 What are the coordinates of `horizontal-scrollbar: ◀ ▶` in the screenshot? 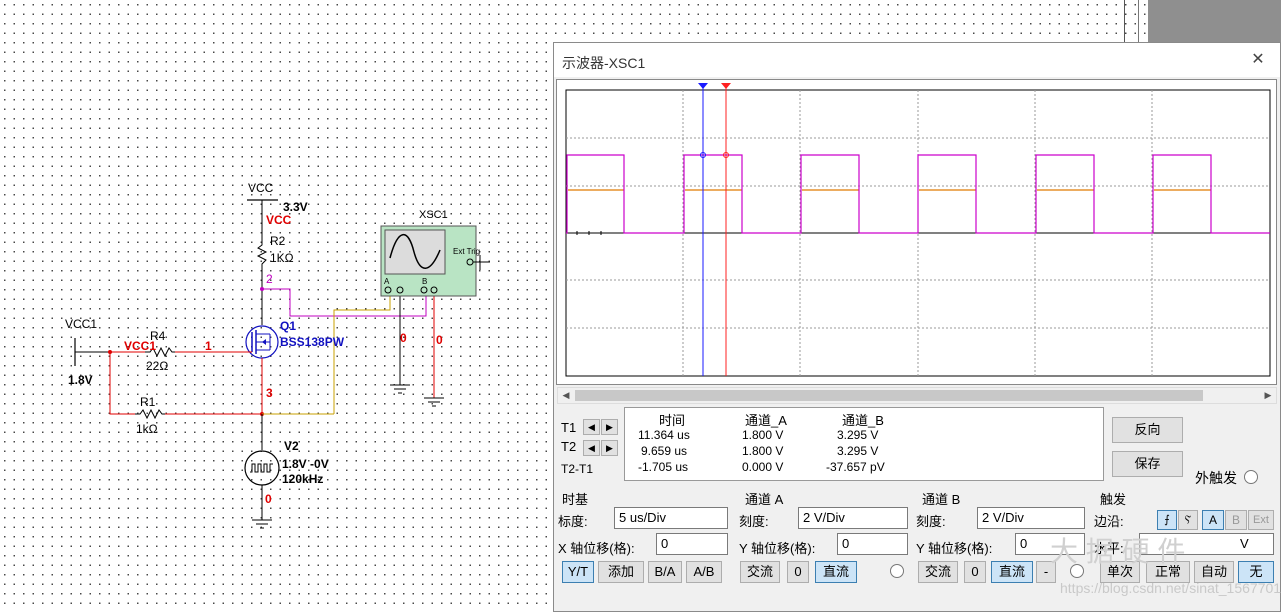 It's located at (917, 395).